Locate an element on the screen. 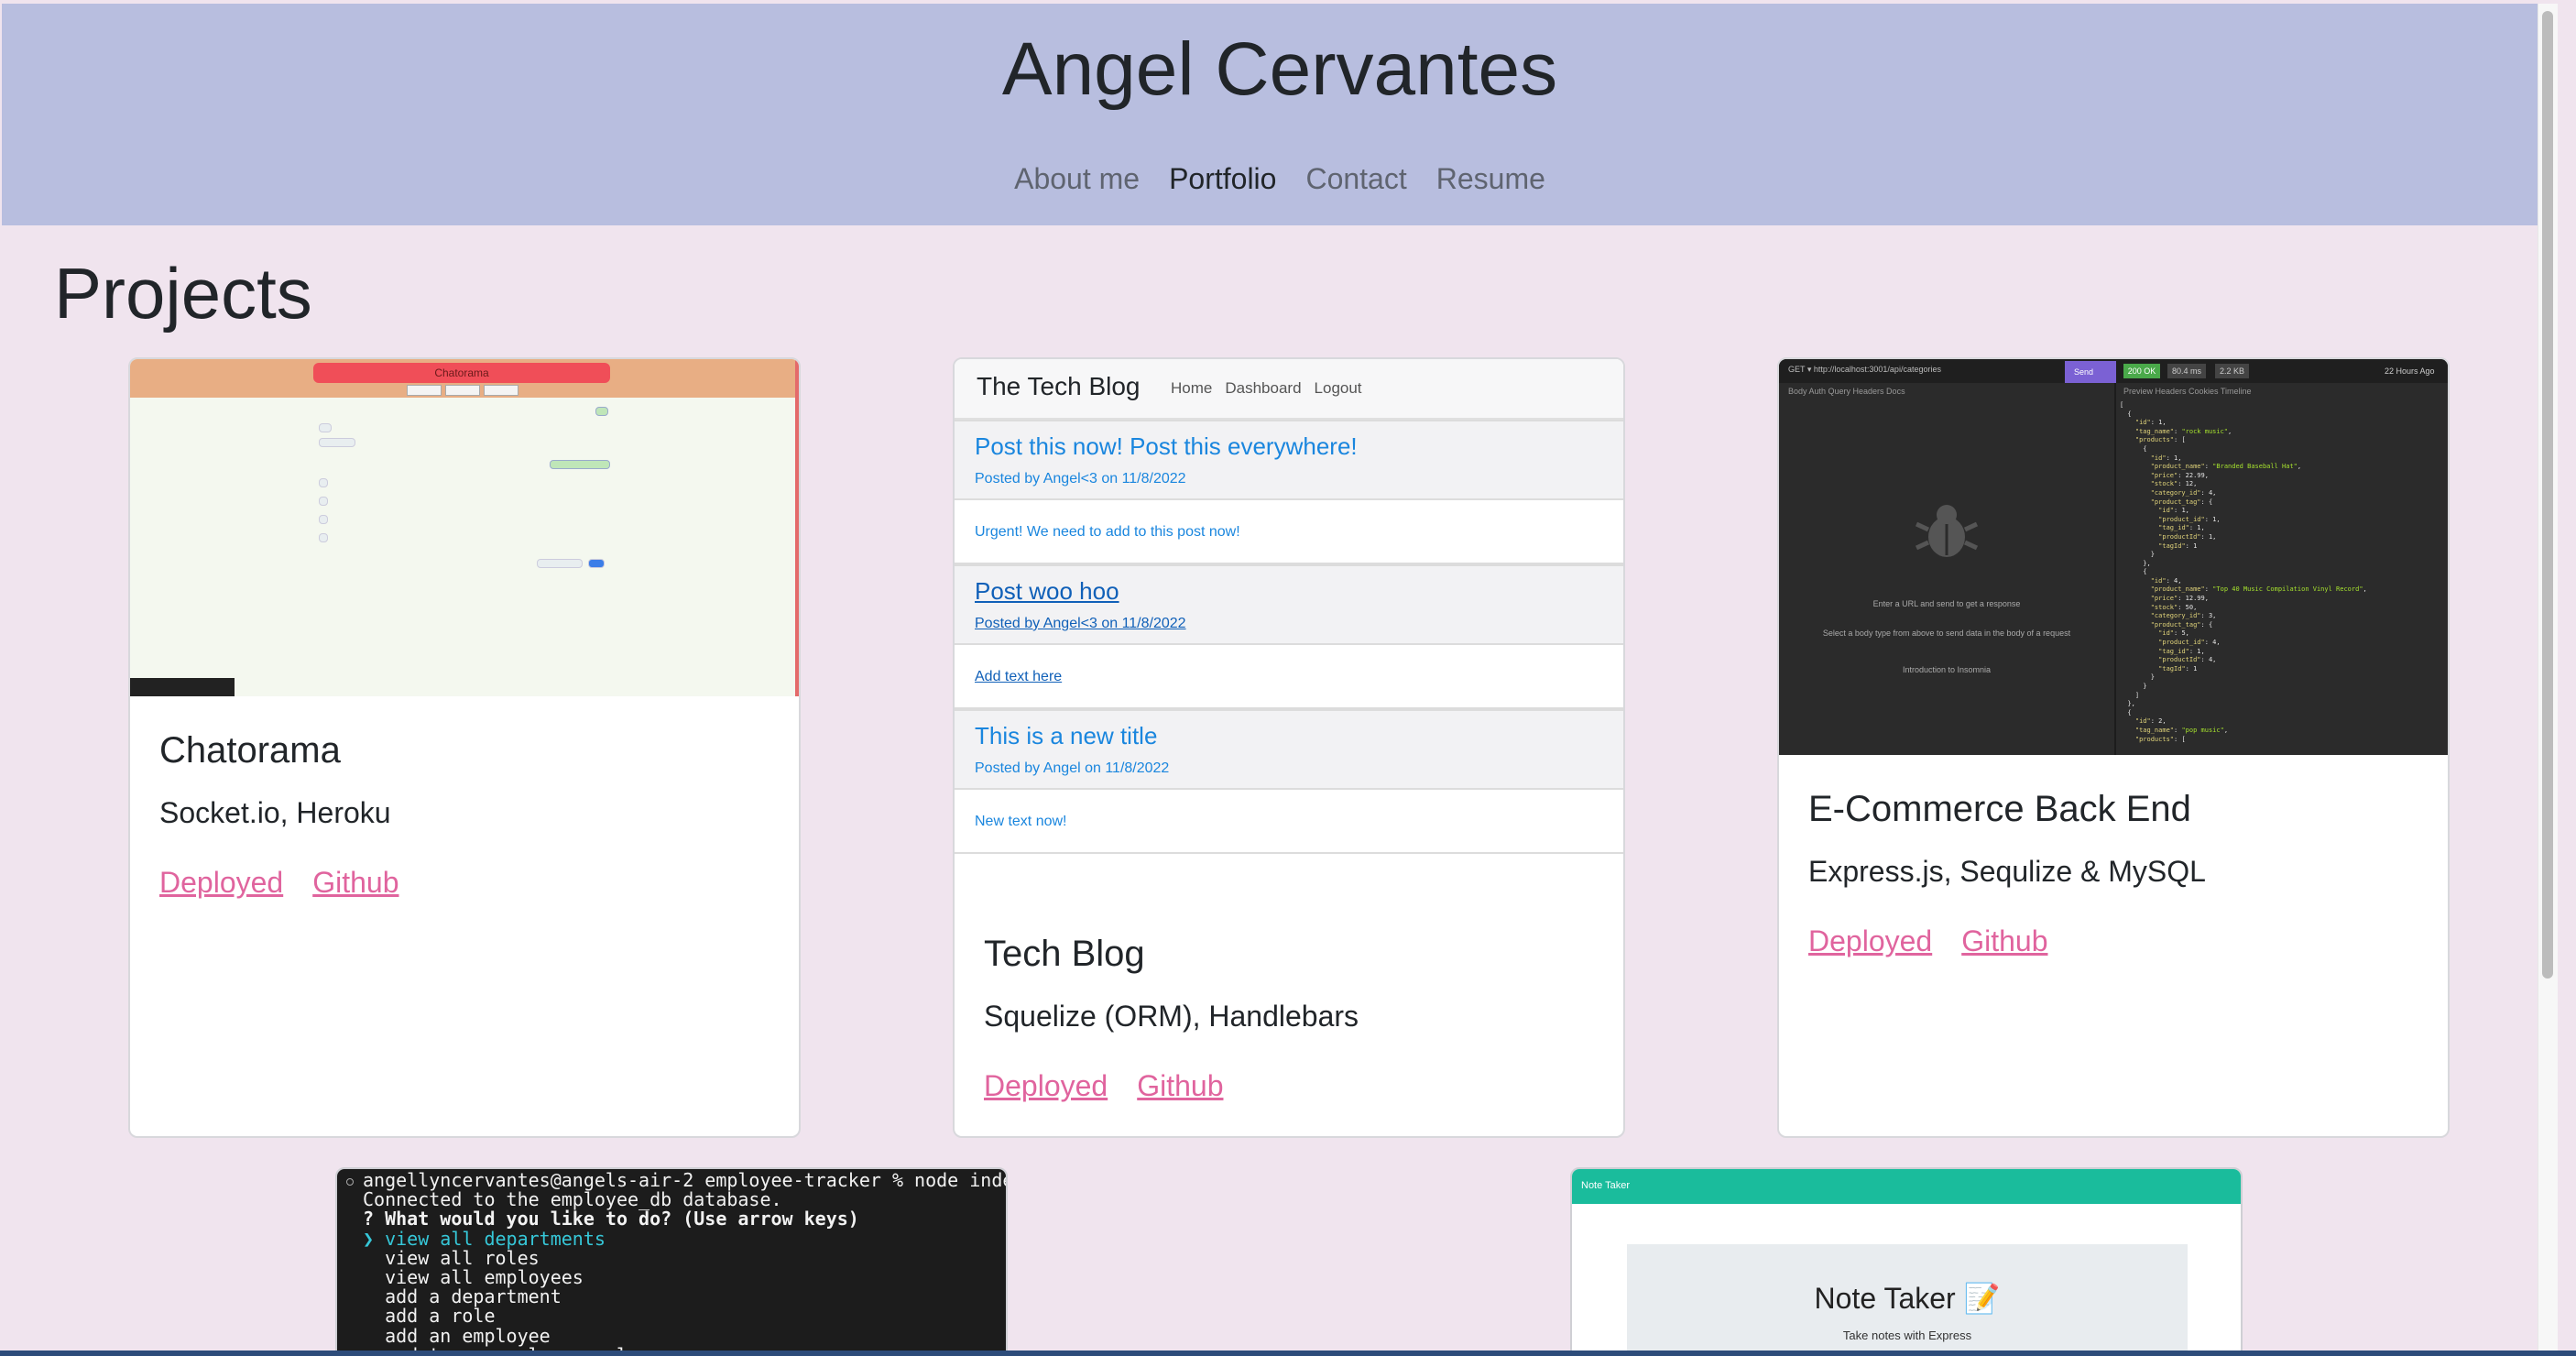 The height and width of the screenshot is (1356, 2576). terminal-line: add a role is located at coordinates (430, 1316).